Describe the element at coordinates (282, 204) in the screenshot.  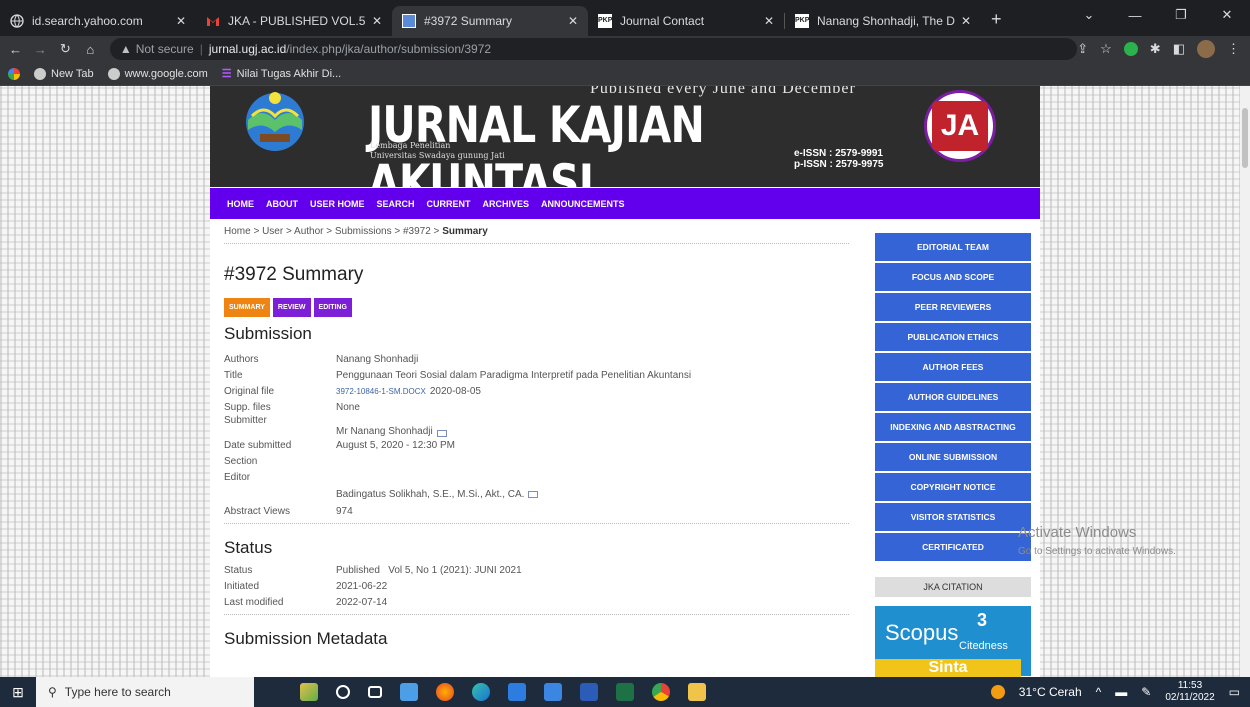
I see `nav-about: ABOUT` at that location.